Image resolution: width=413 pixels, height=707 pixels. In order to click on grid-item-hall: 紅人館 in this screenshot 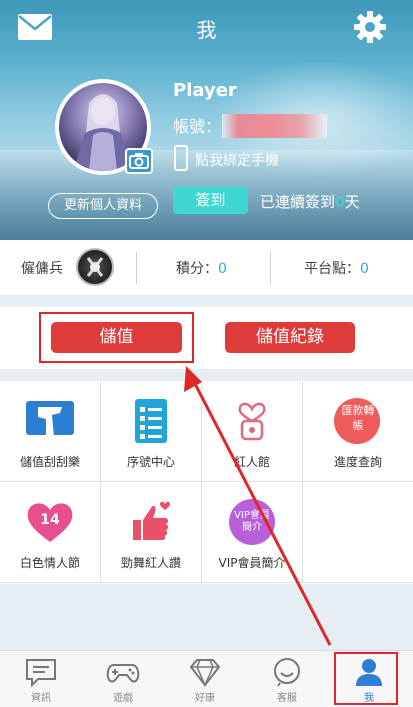, I will do `click(252, 431)`.